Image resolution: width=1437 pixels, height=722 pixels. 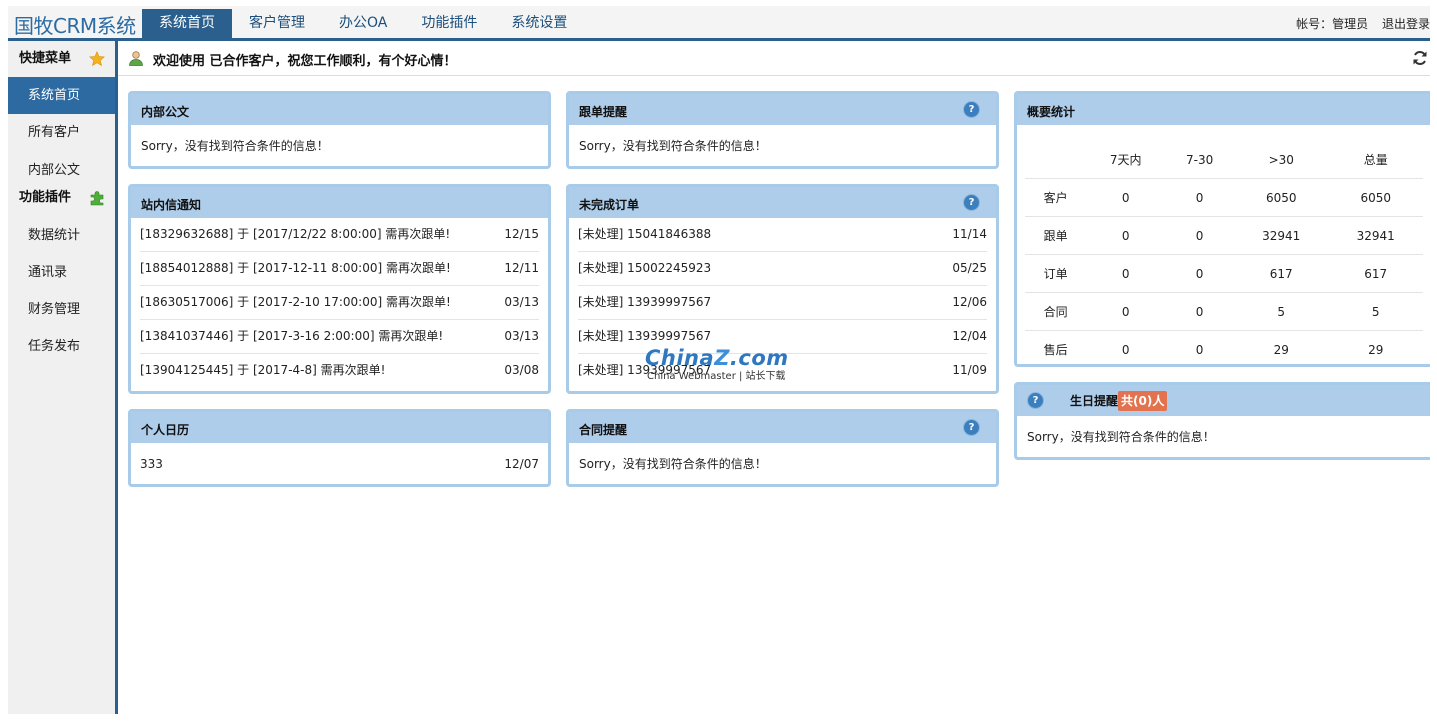 What do you see at coordinates (1406, 24) in the screenshot?
I see `logout-link: 退出登录` at bounding box center [1406, 24].